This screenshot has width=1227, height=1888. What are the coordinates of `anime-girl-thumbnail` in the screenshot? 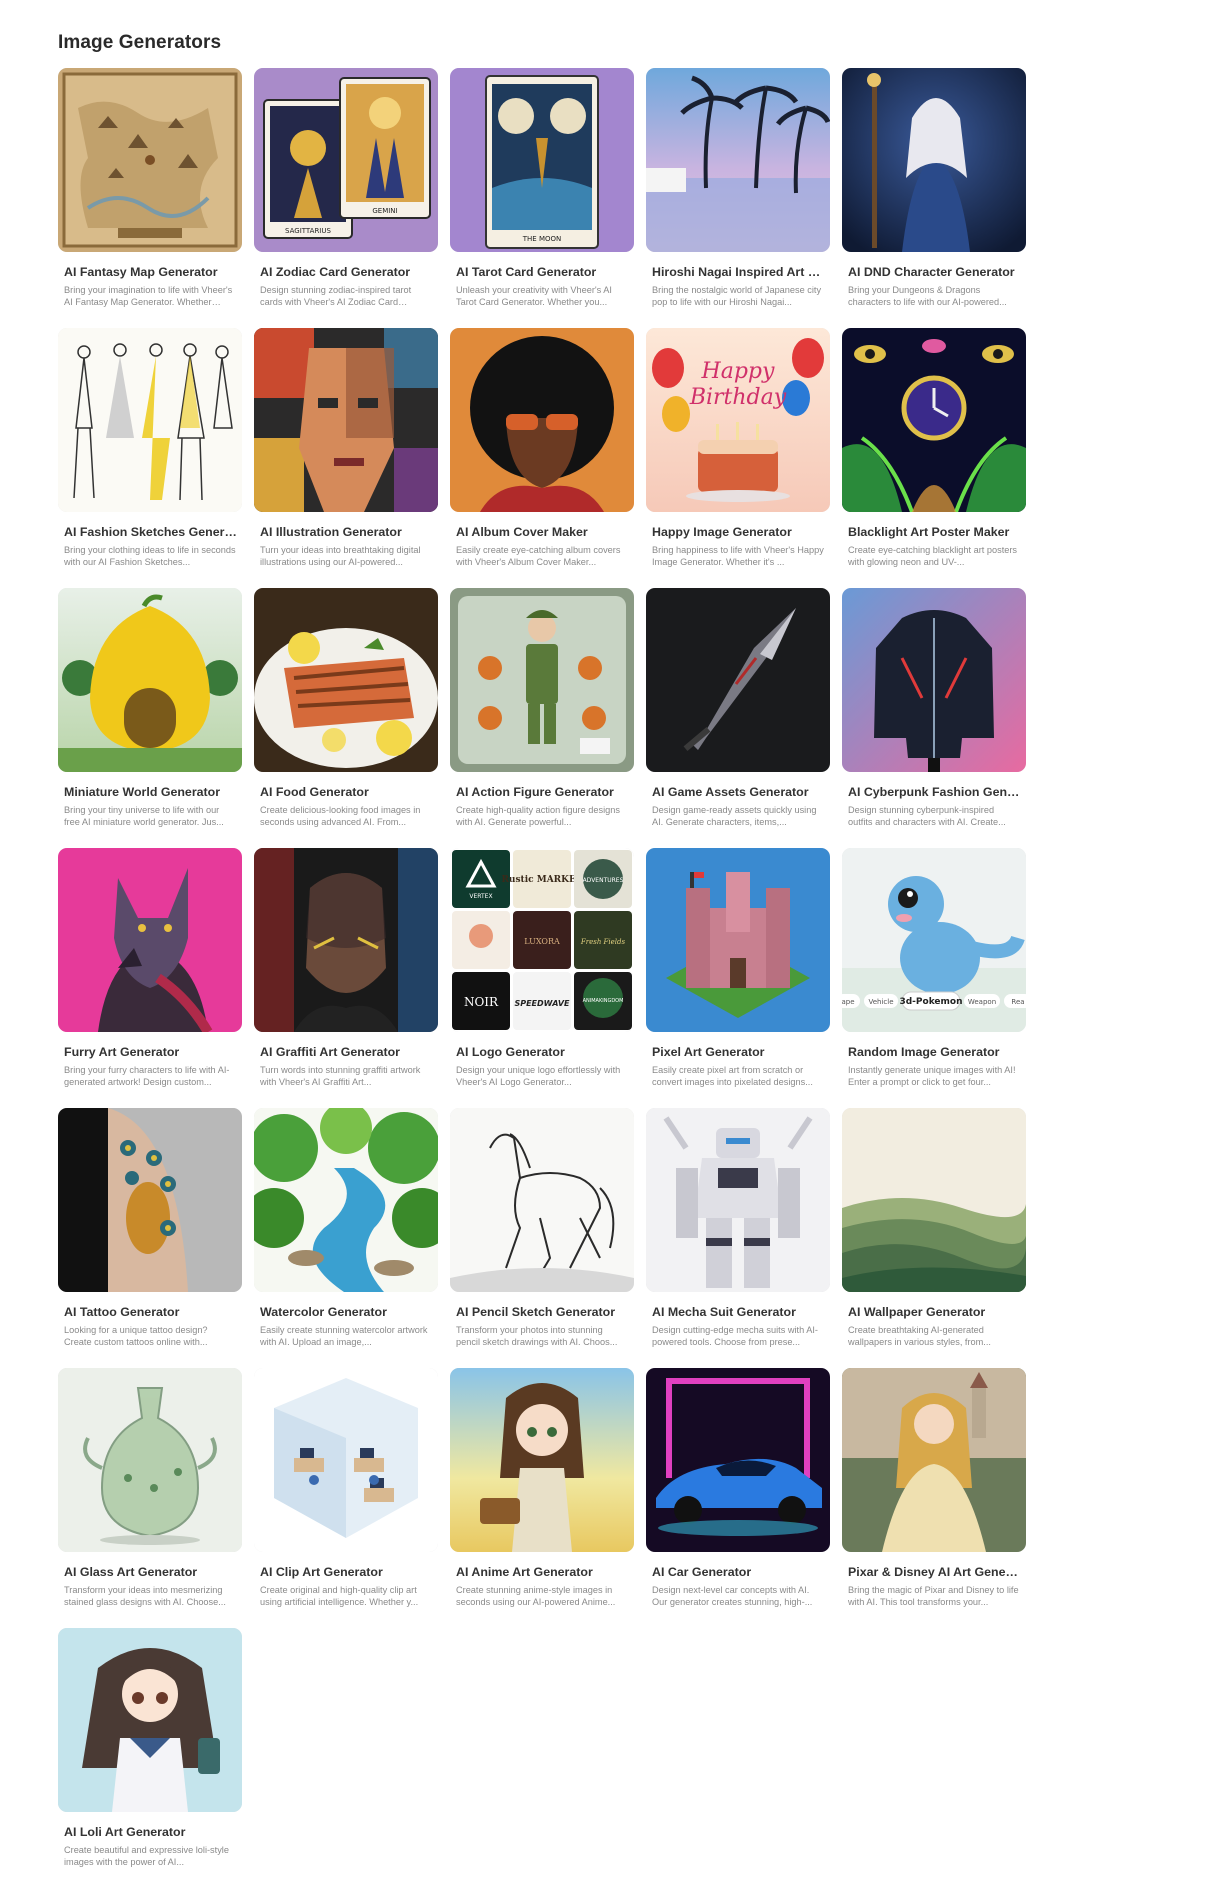 It's located at (542, 1460).